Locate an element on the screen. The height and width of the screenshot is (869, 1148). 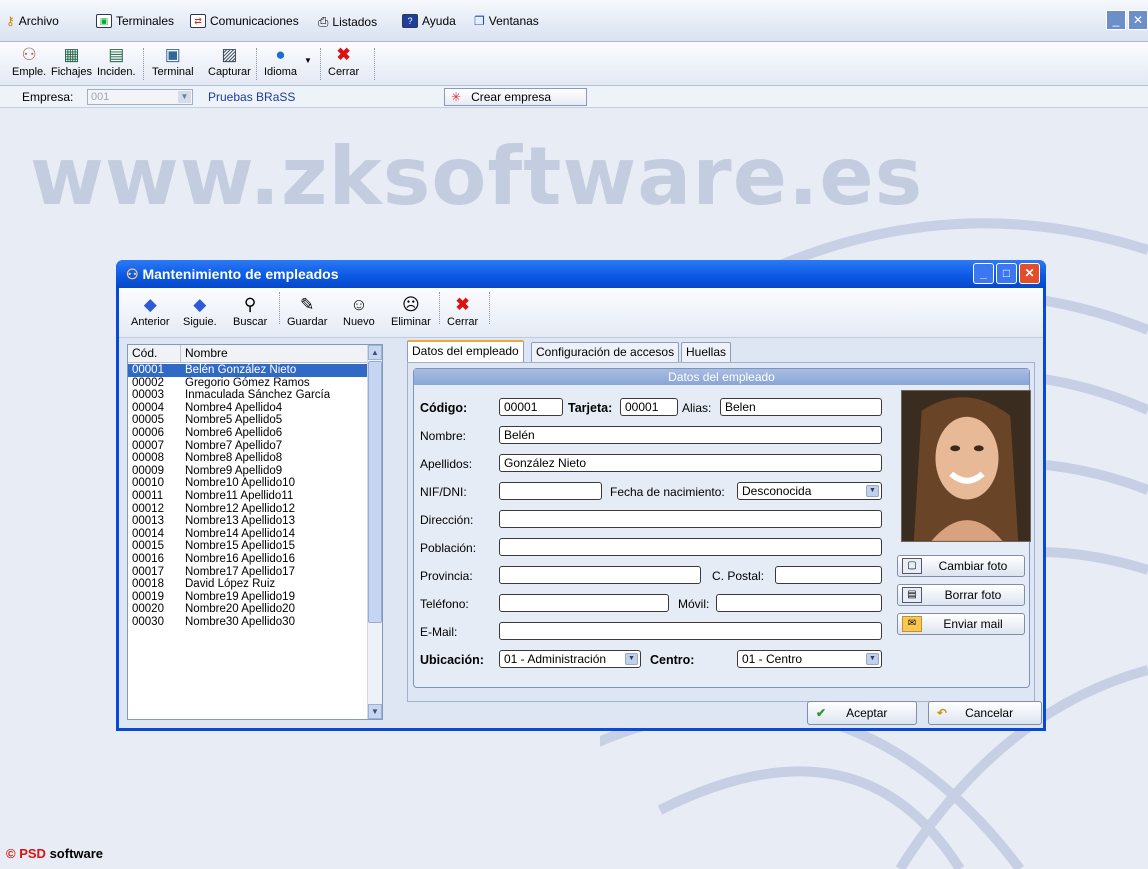
cerrar-dialog-button: ✖ Cerrar is located at coordinates (462, 311).